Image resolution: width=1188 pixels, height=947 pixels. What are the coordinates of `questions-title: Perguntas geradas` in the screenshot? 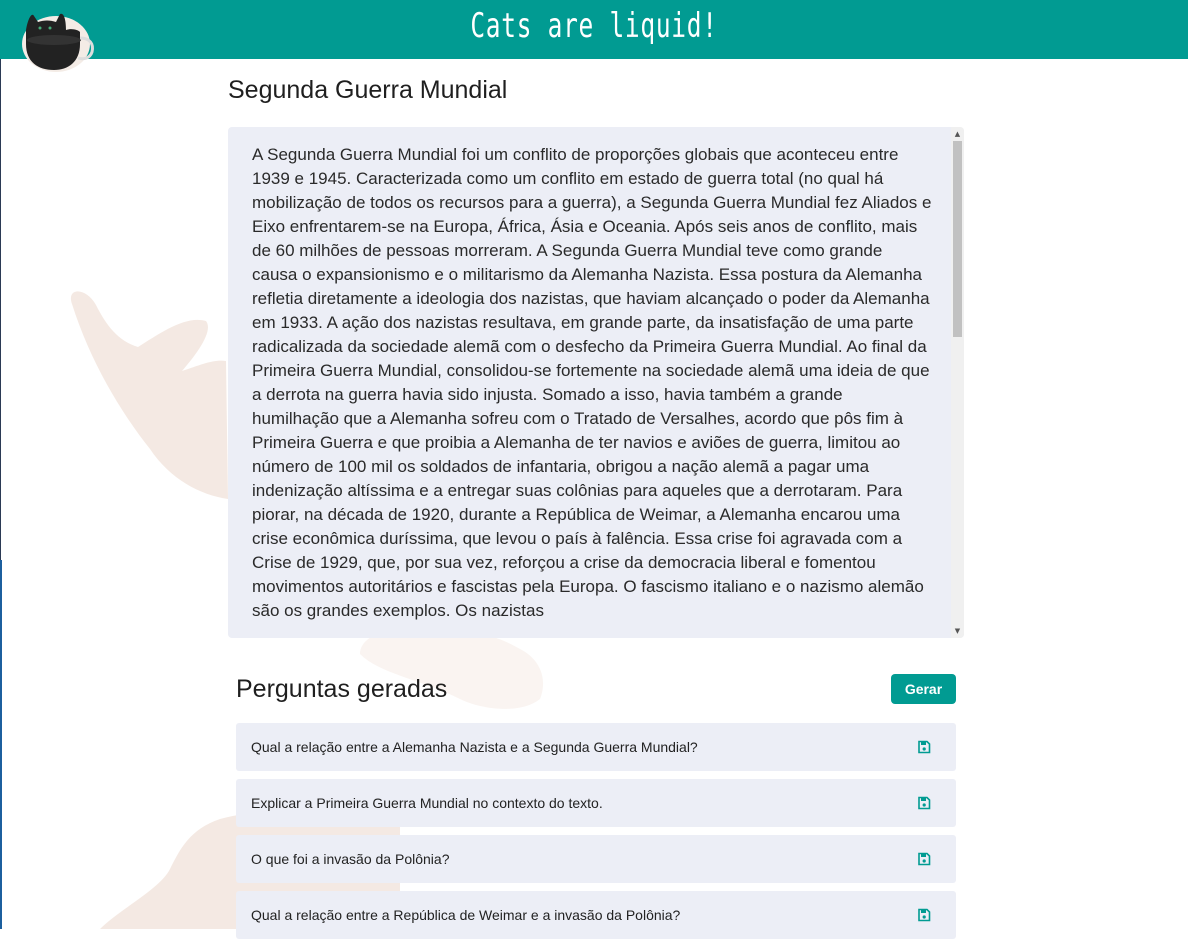 It's located at (342, 689).